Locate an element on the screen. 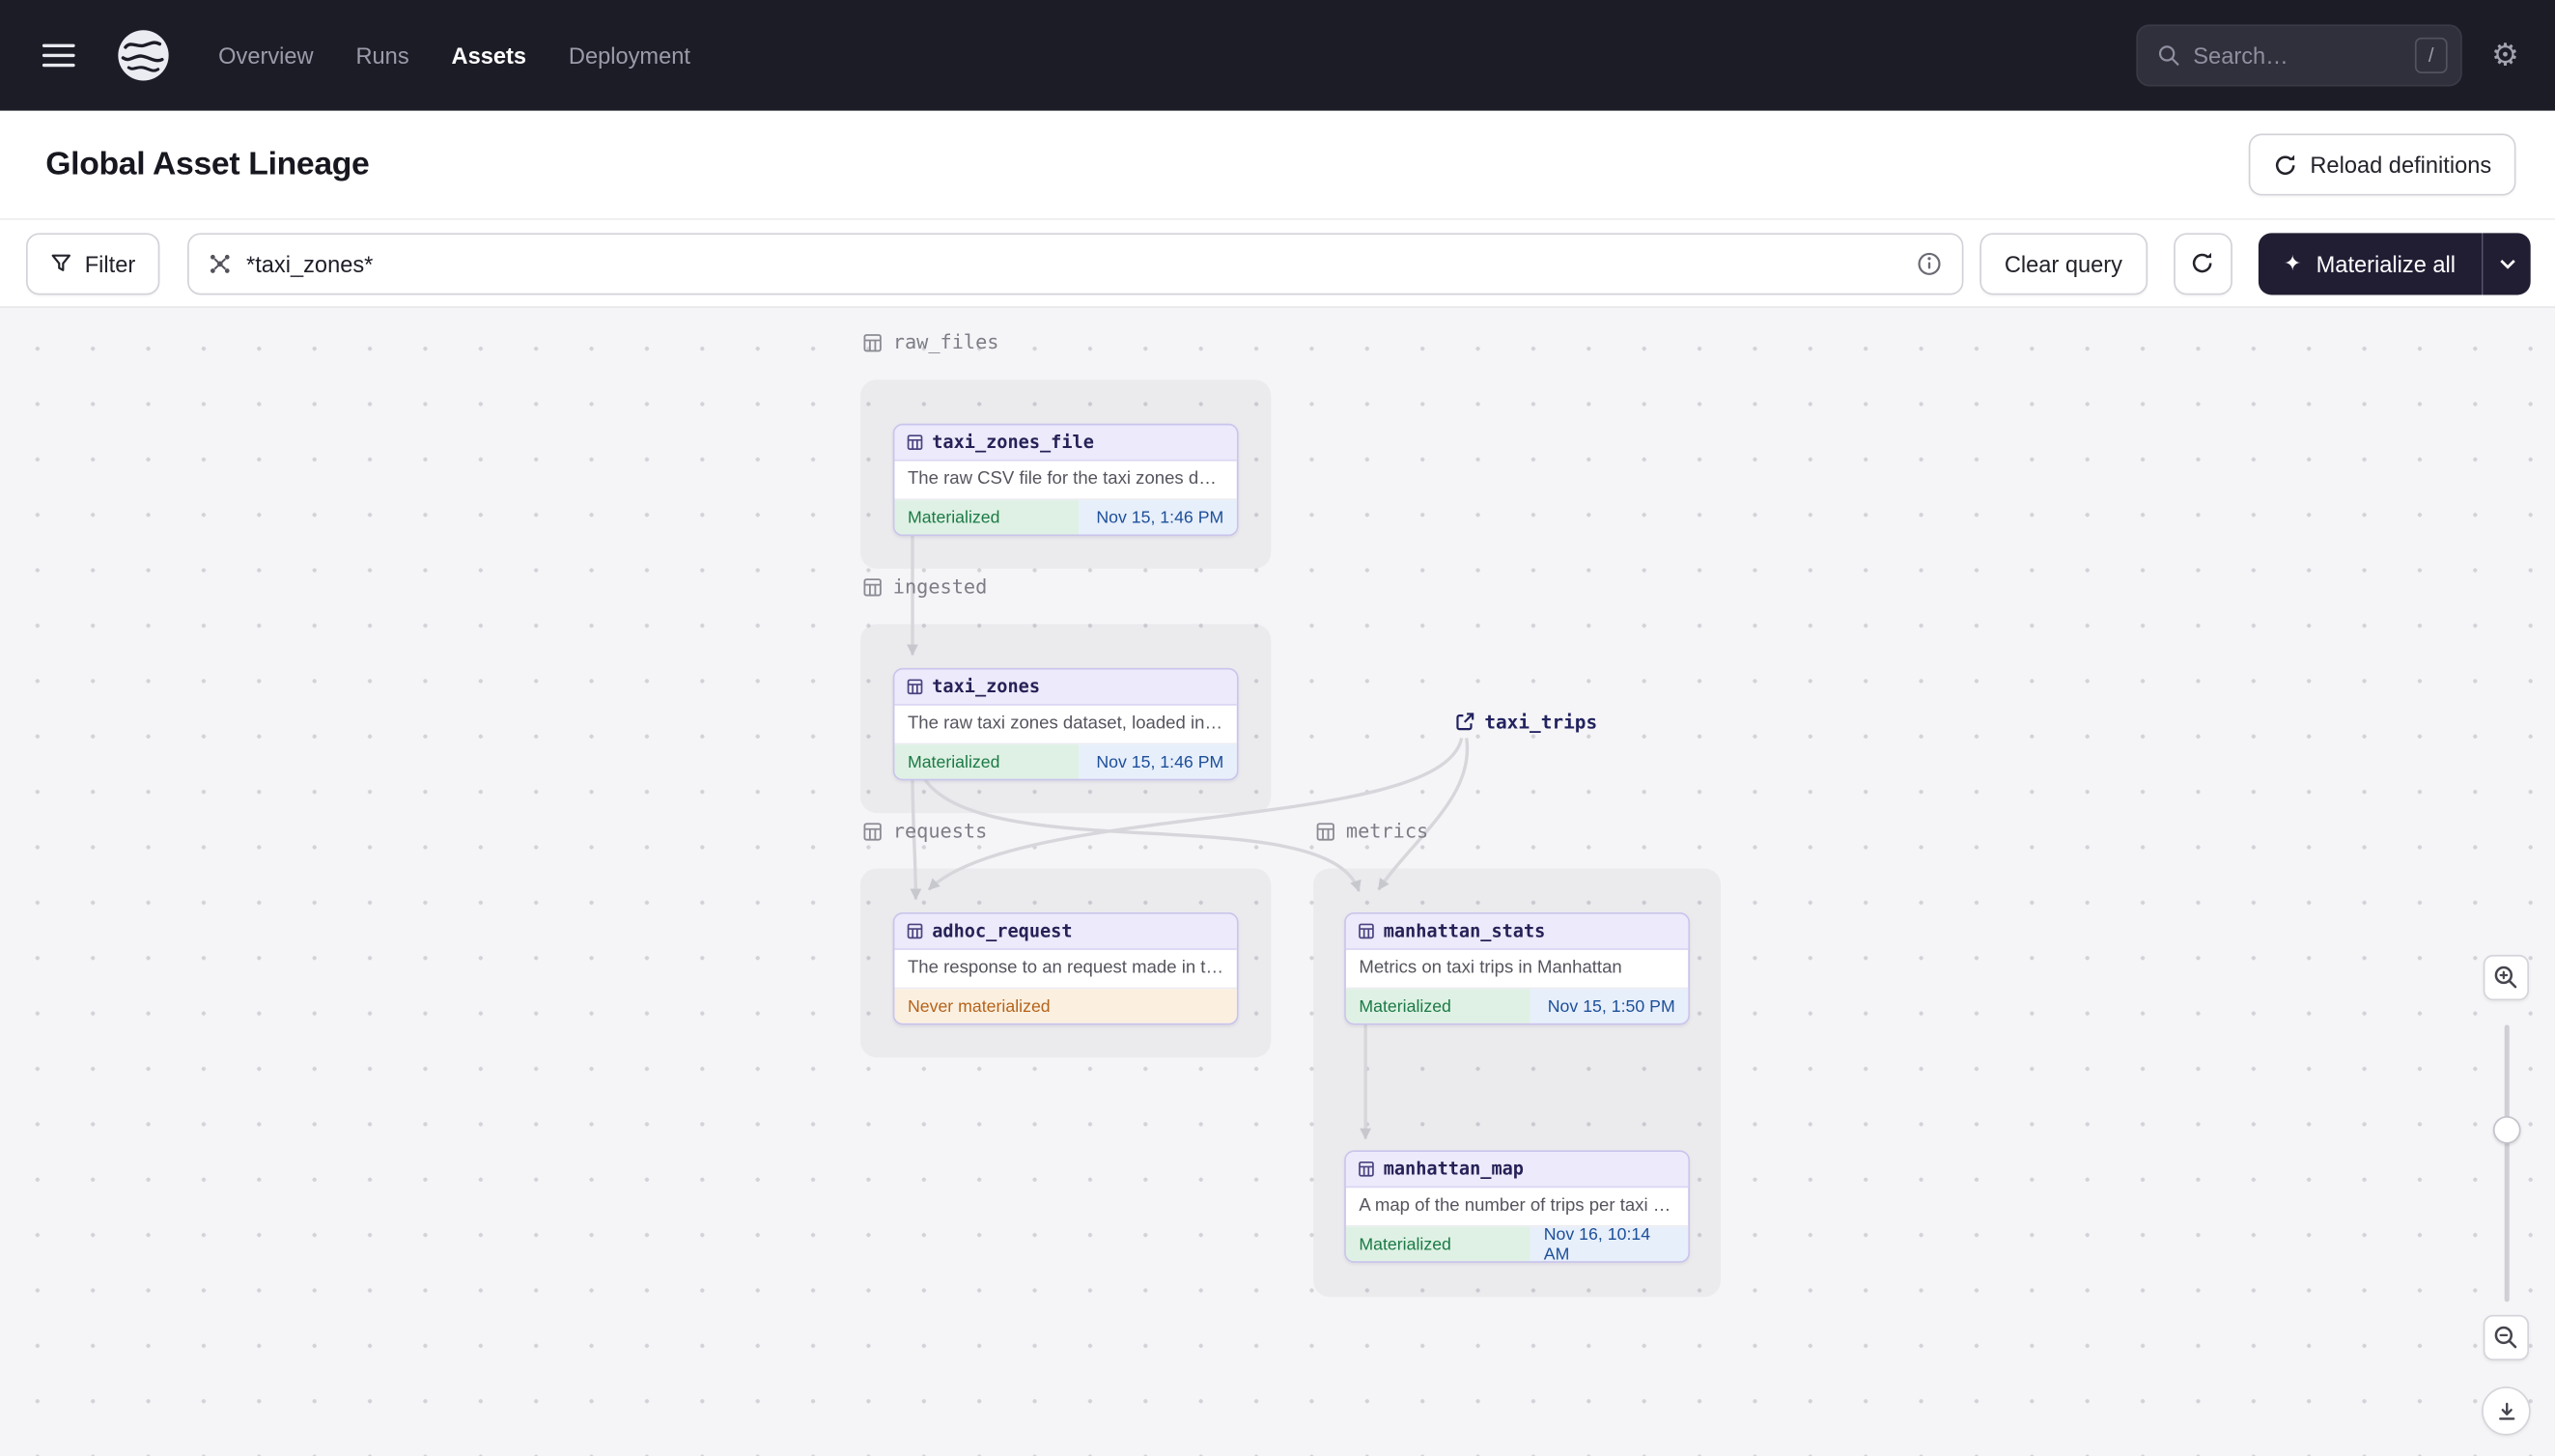 Image resolution: width=2555 pixels, height=1456 pixels. dagster-logo is located at coordinates (144, 56).